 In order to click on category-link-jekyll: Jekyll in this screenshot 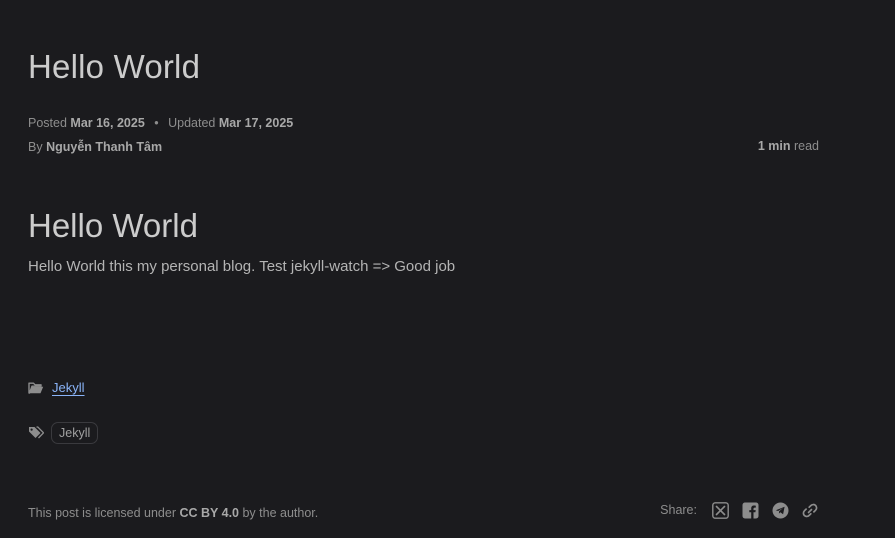, I will do `click(68, 387)`.